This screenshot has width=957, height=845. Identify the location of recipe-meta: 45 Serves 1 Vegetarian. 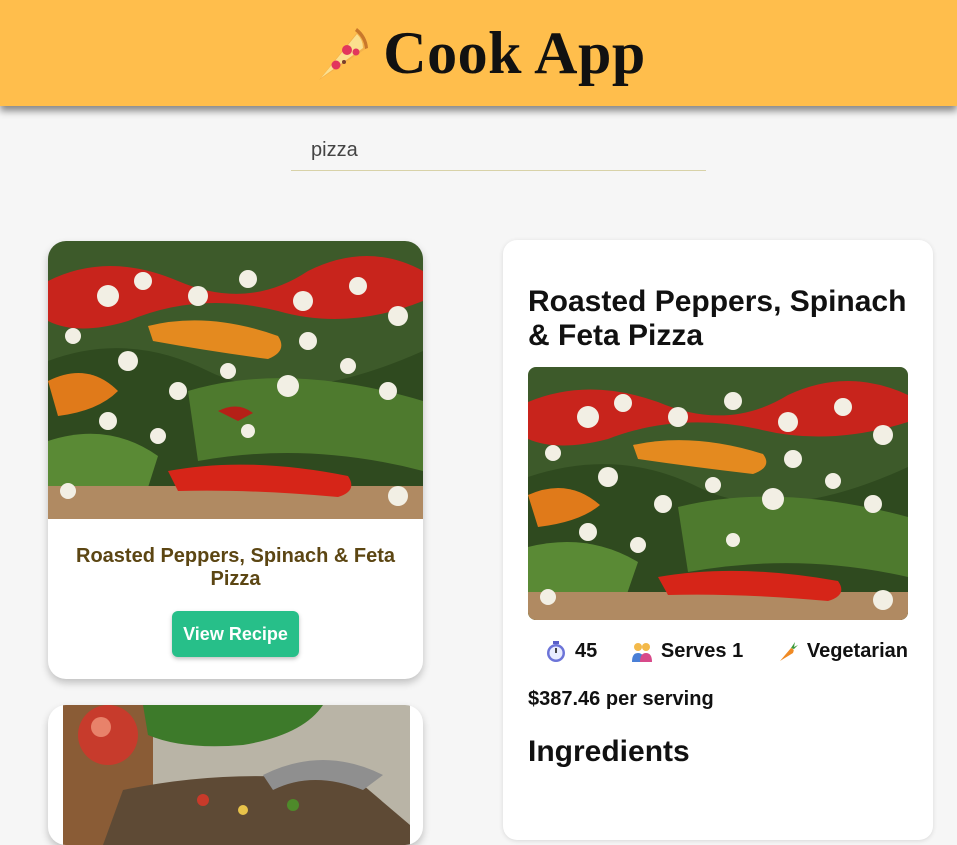
(718, 651).